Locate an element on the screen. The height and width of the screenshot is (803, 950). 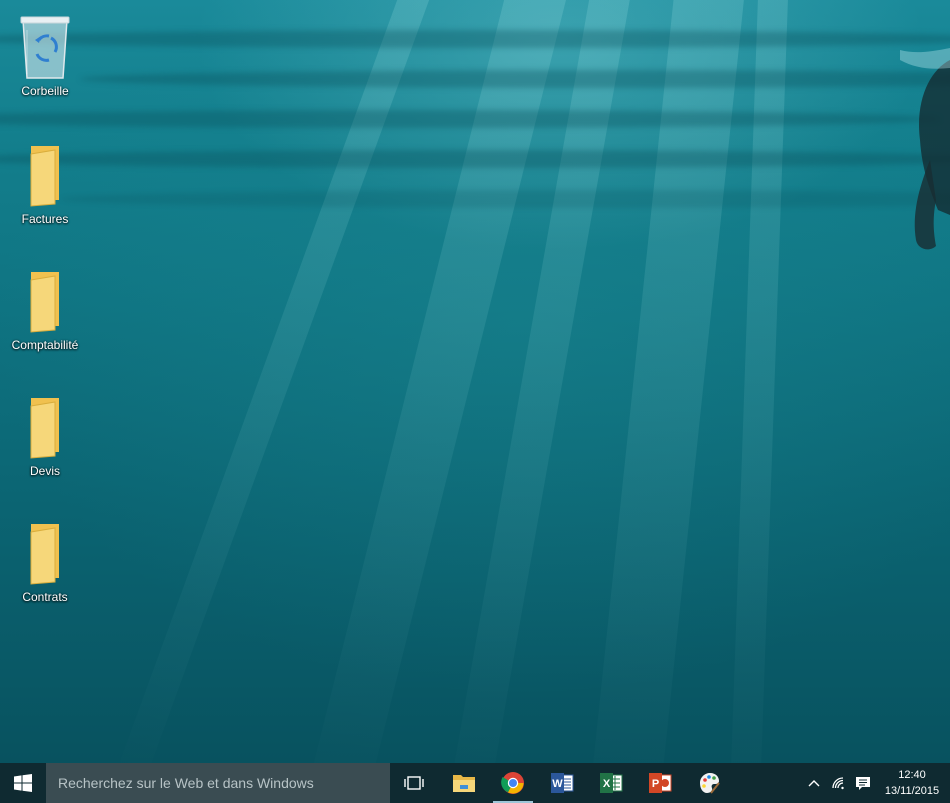
file-explorer-button is located at coordinates (464, 783).